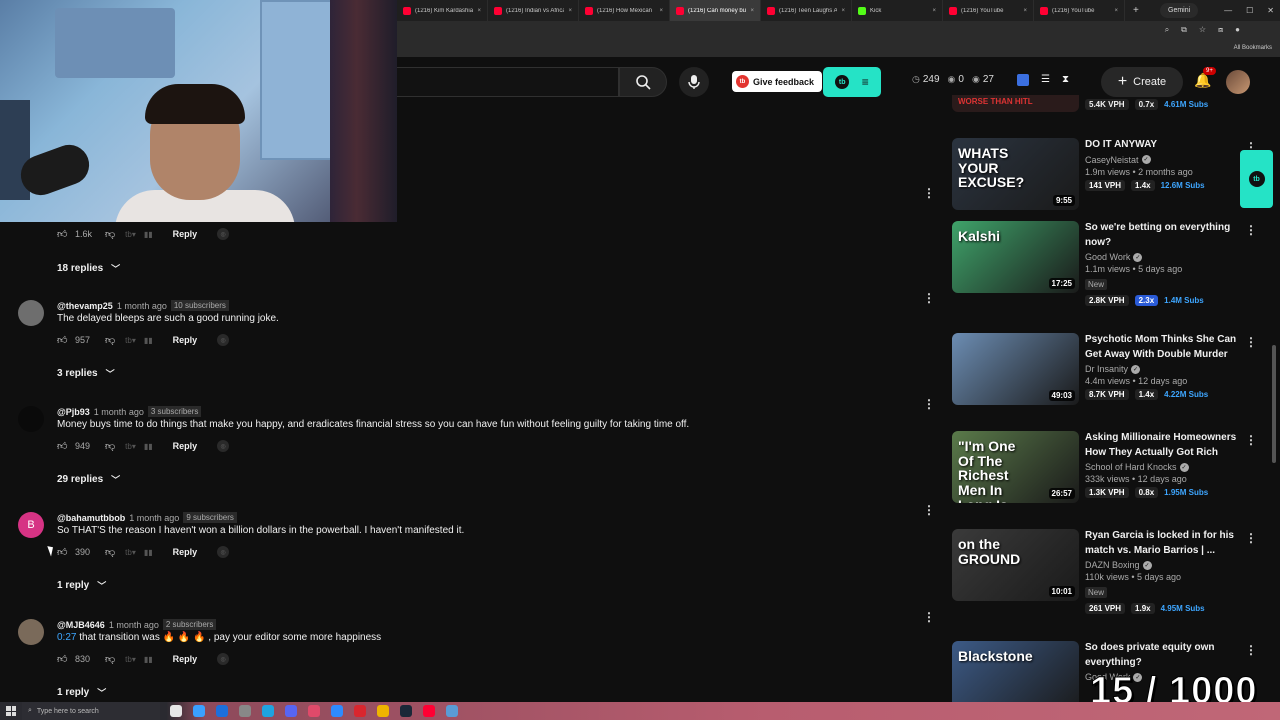 The width and height of the screenshot is (1280, 720). Describe the element at coordinates (31, 525) in the screenshot. I see `avatar: B` at that location.